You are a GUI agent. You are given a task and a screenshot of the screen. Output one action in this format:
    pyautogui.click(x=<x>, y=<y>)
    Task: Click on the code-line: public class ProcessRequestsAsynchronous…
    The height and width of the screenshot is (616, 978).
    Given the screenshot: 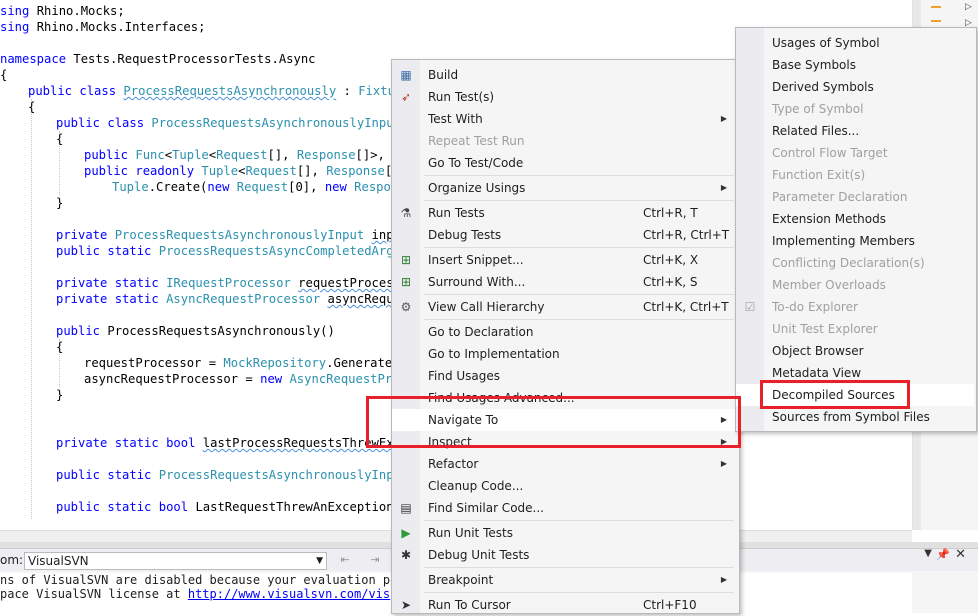 What is the action you would take?
    pyautogui.click(x=228, y=123)
    